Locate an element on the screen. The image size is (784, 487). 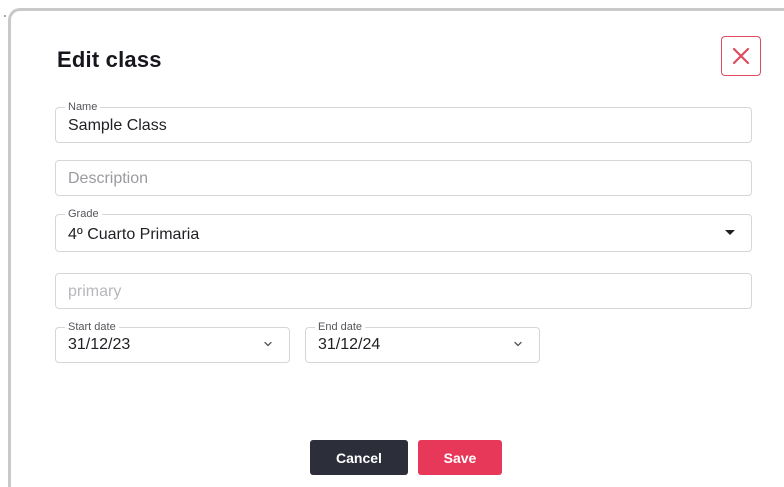
name-field: Name Sample Class is located at coordinates (403, 121).